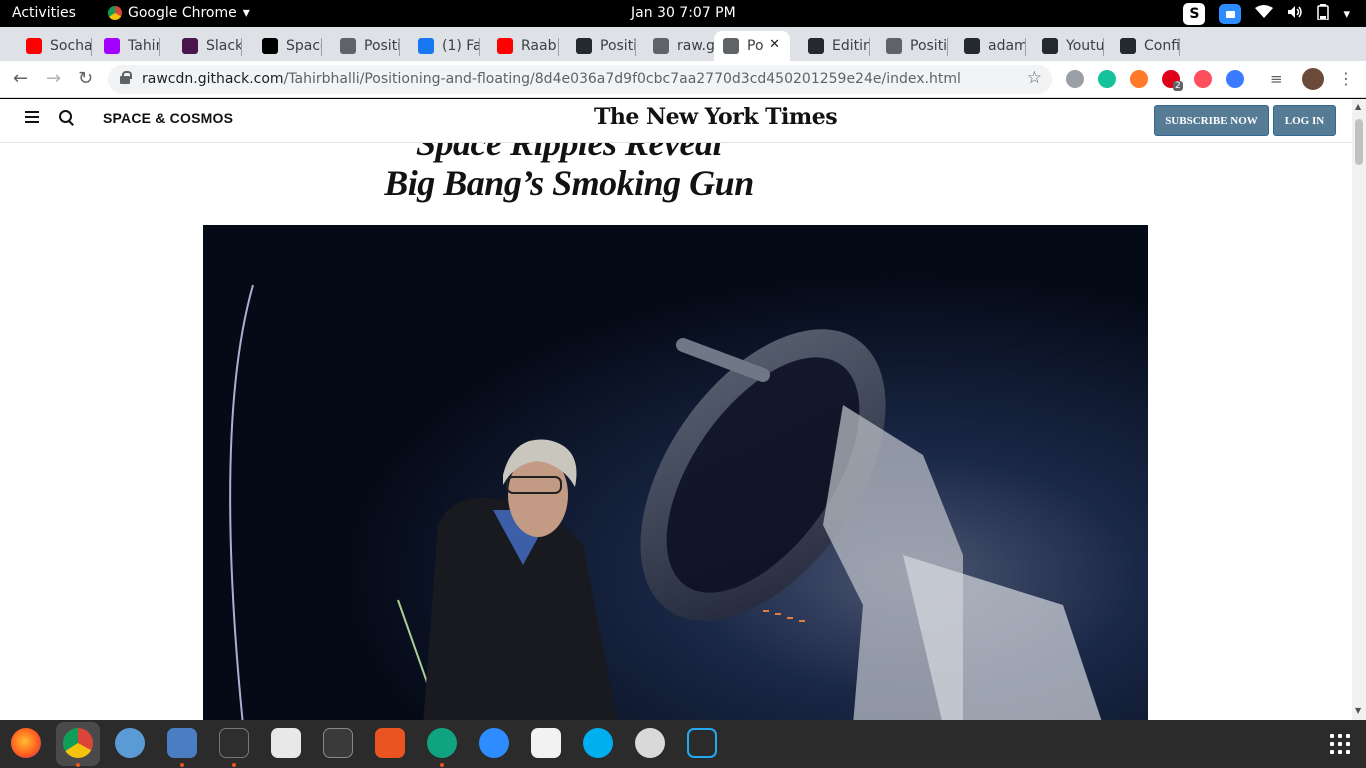 The width and height of the screenshot is (1366, 768). I want to click on activities-button: Activities, so click(44, 13).